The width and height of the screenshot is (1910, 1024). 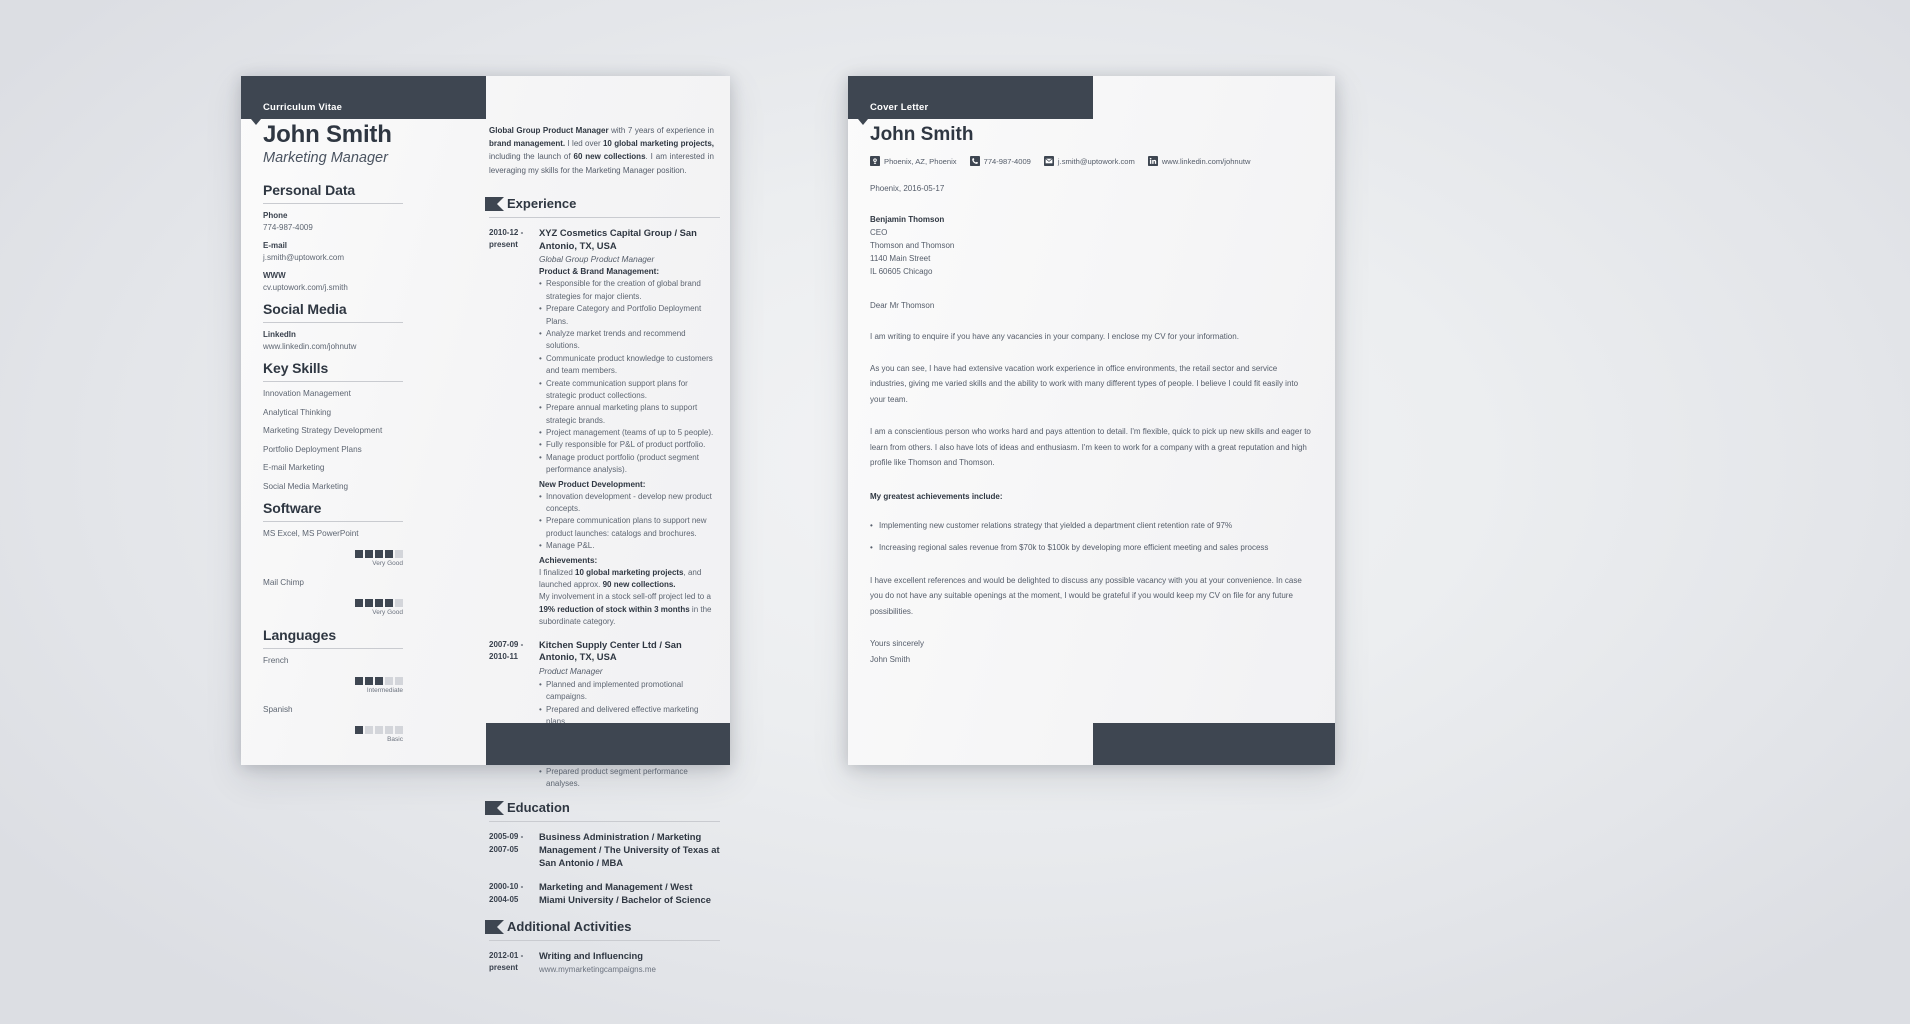 I want to click on contact-item: j.smith@uptowork.com, so click(x=1089, y=161).